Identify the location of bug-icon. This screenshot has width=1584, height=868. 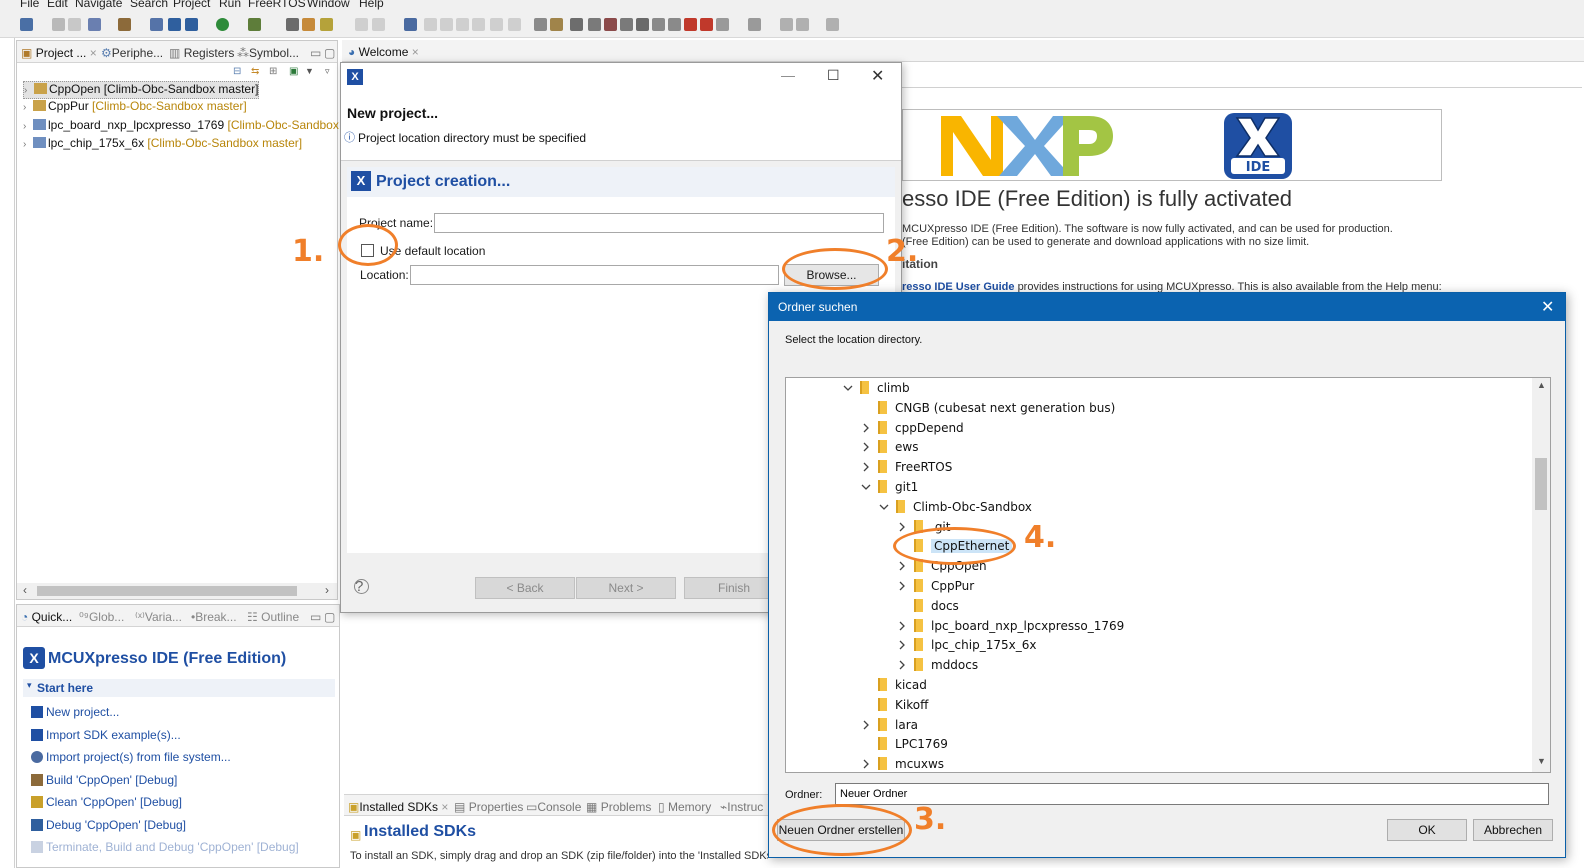
(174, 24).